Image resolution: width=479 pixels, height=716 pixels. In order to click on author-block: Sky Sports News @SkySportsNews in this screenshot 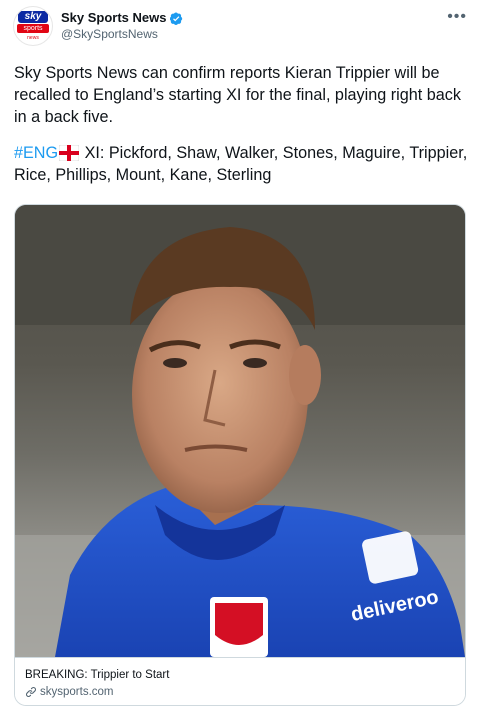, I will do `click(122, 26)`.